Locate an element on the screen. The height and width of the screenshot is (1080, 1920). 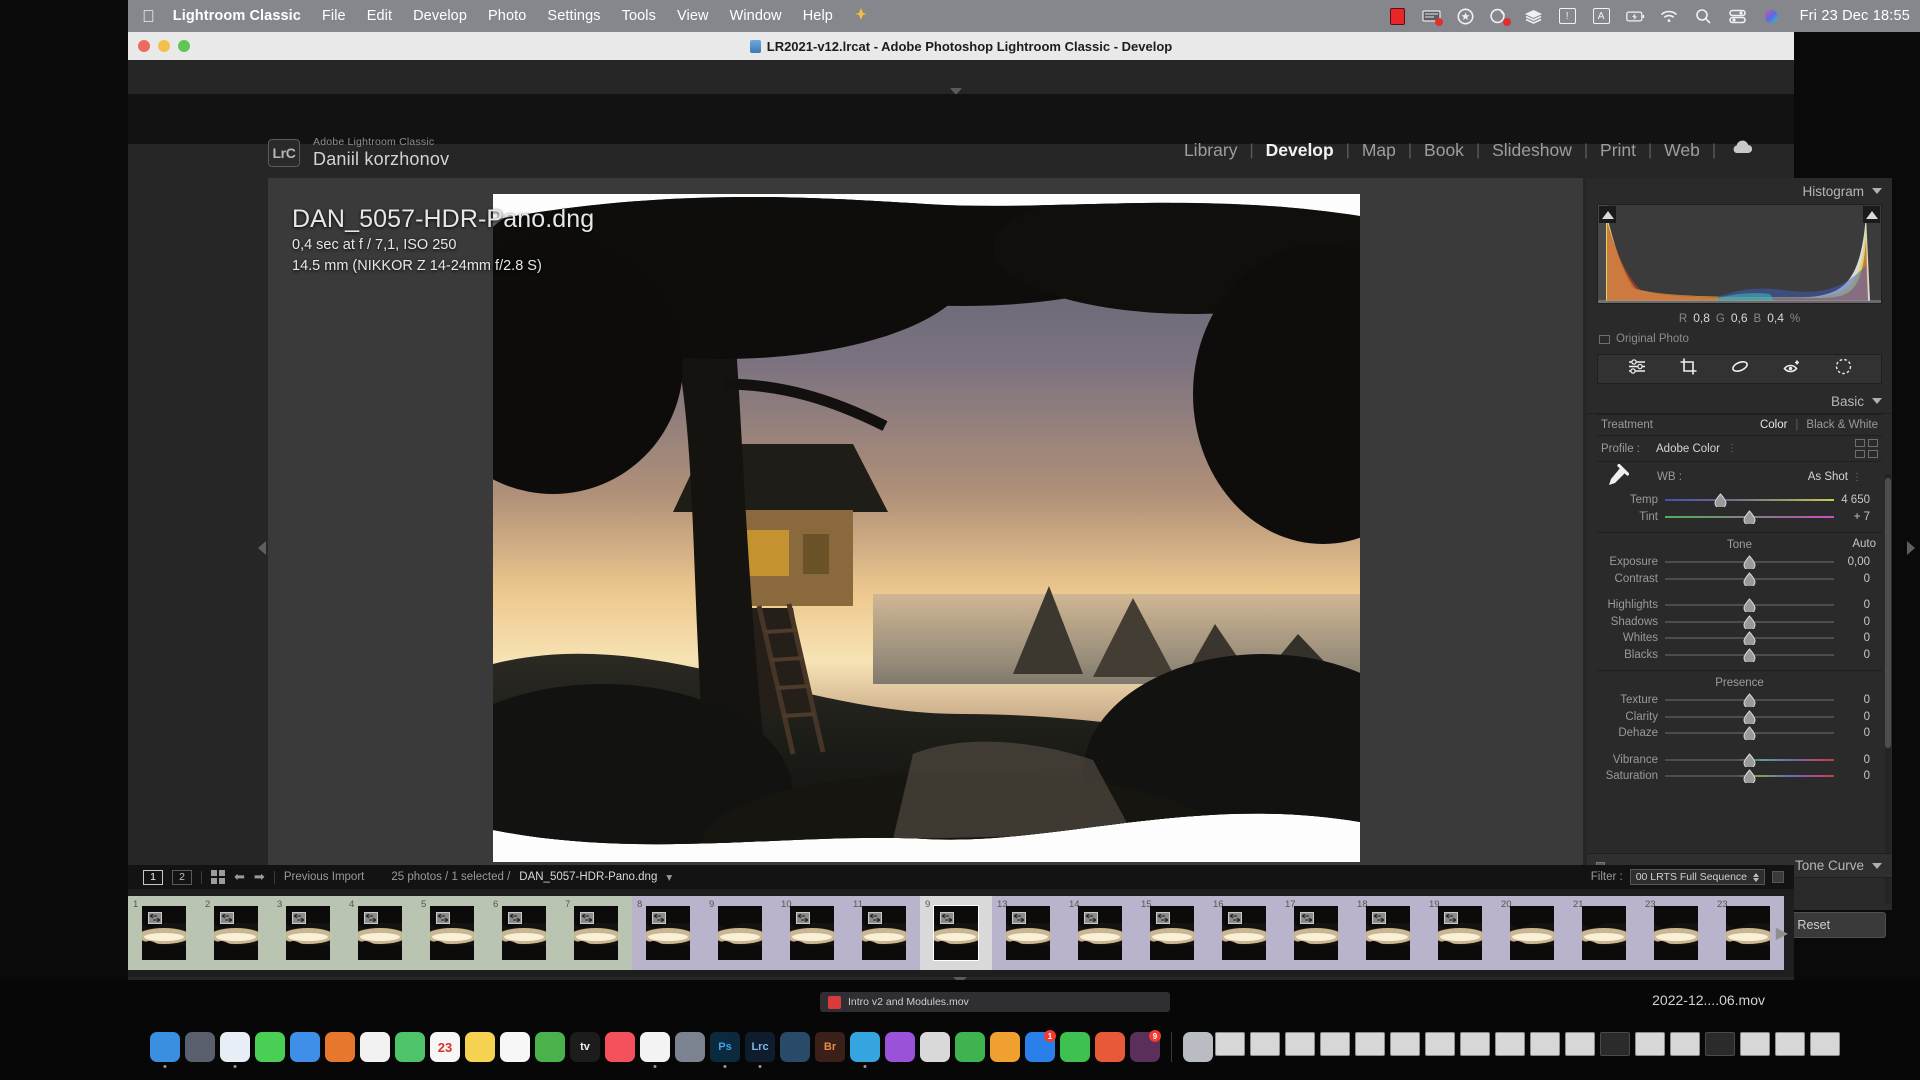
slider-contrast: Contrast 0 is located at coordinates (1739, 579).